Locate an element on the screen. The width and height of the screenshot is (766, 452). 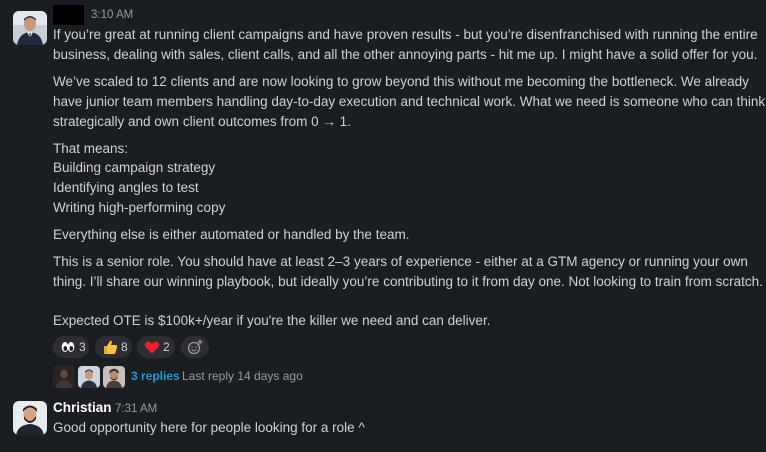
last-reply-text: Last reply 14 days ago is located at coordinates (242, 376).